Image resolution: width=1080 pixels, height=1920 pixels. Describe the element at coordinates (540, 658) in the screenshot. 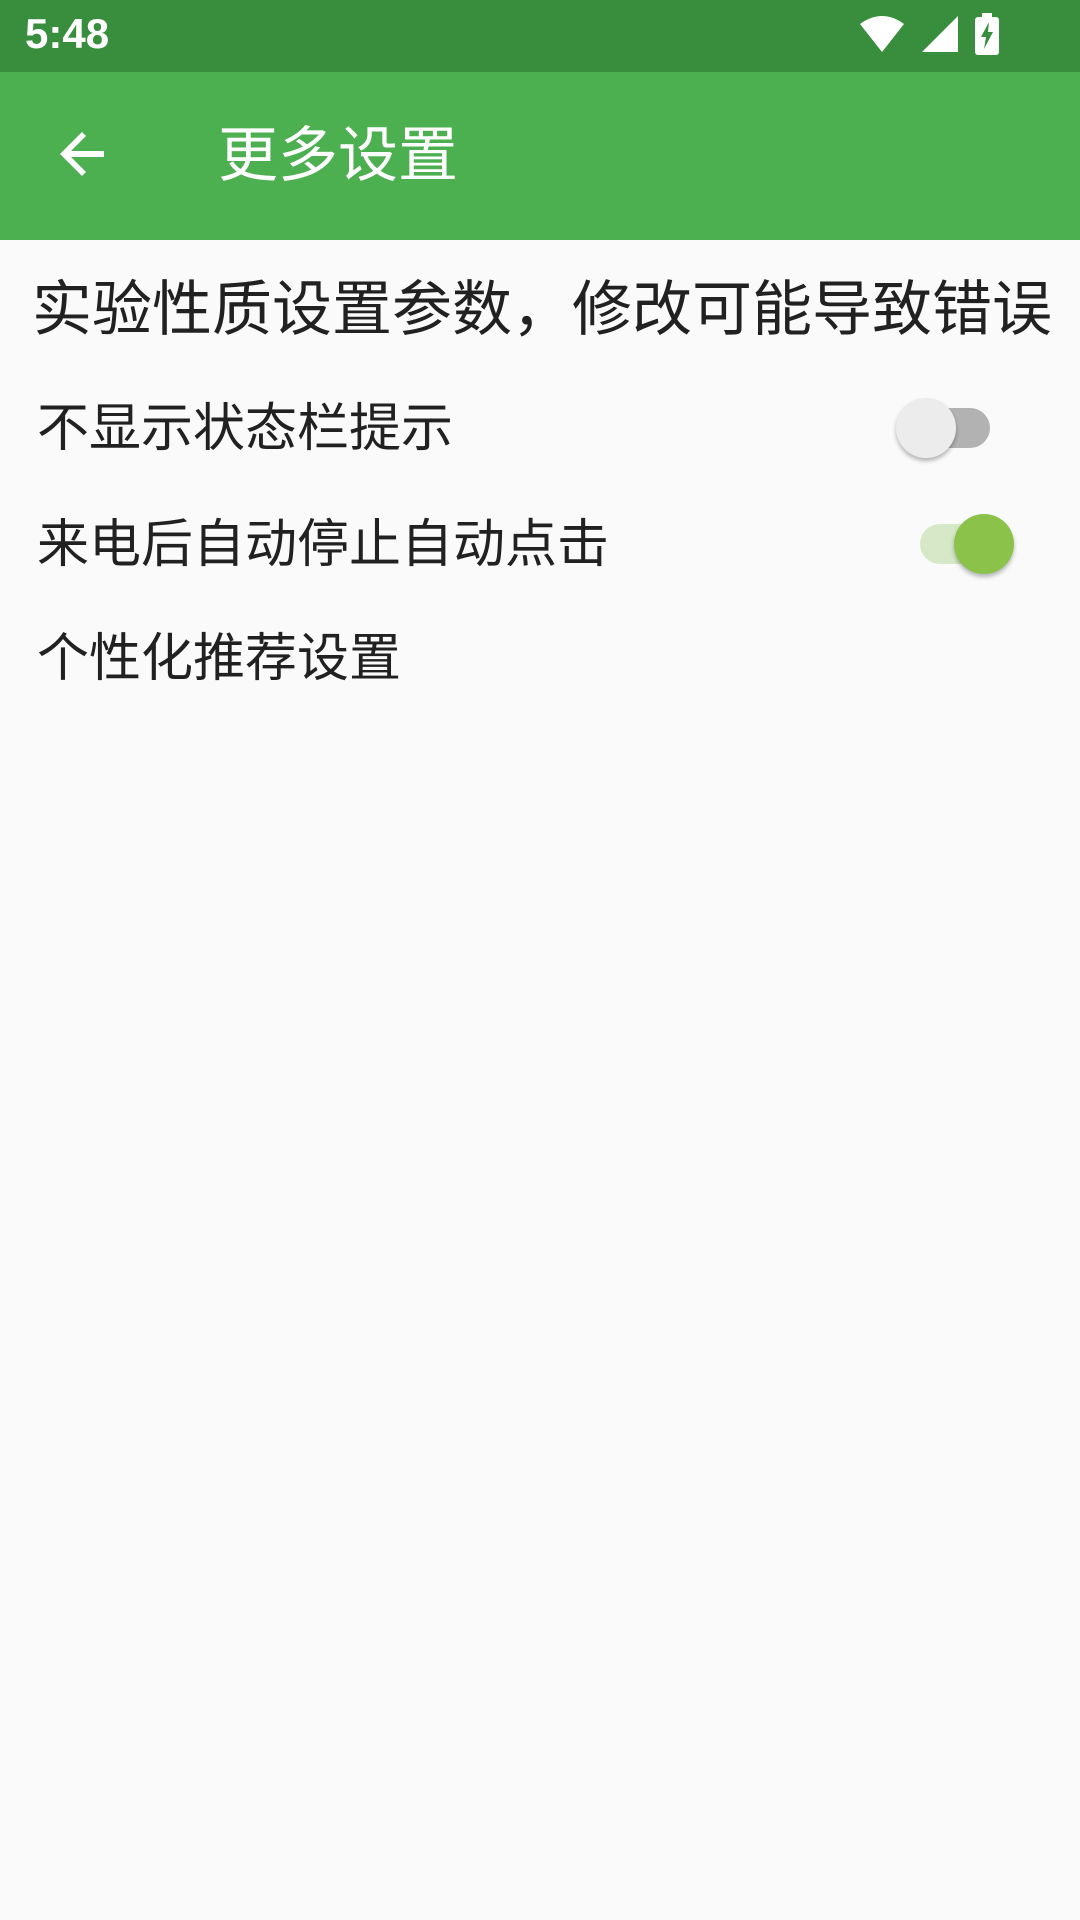

I see `setting-personalized-recommendation: 个性化推荐设置` at that location.